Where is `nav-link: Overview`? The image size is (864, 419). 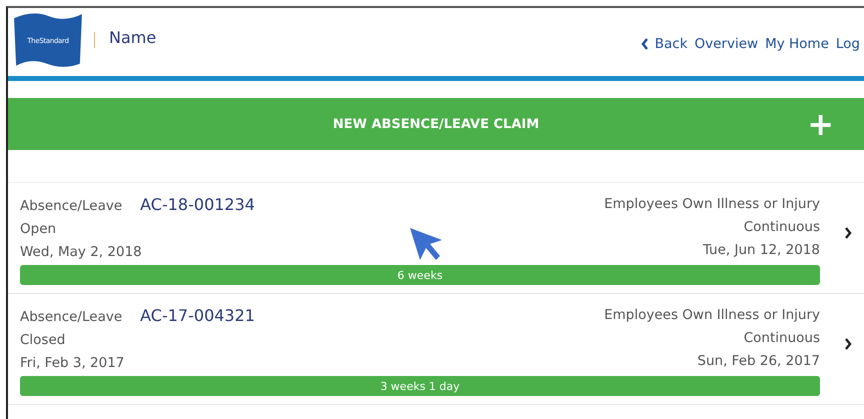 nav-link: Overview is located at coordinates (726, 44).